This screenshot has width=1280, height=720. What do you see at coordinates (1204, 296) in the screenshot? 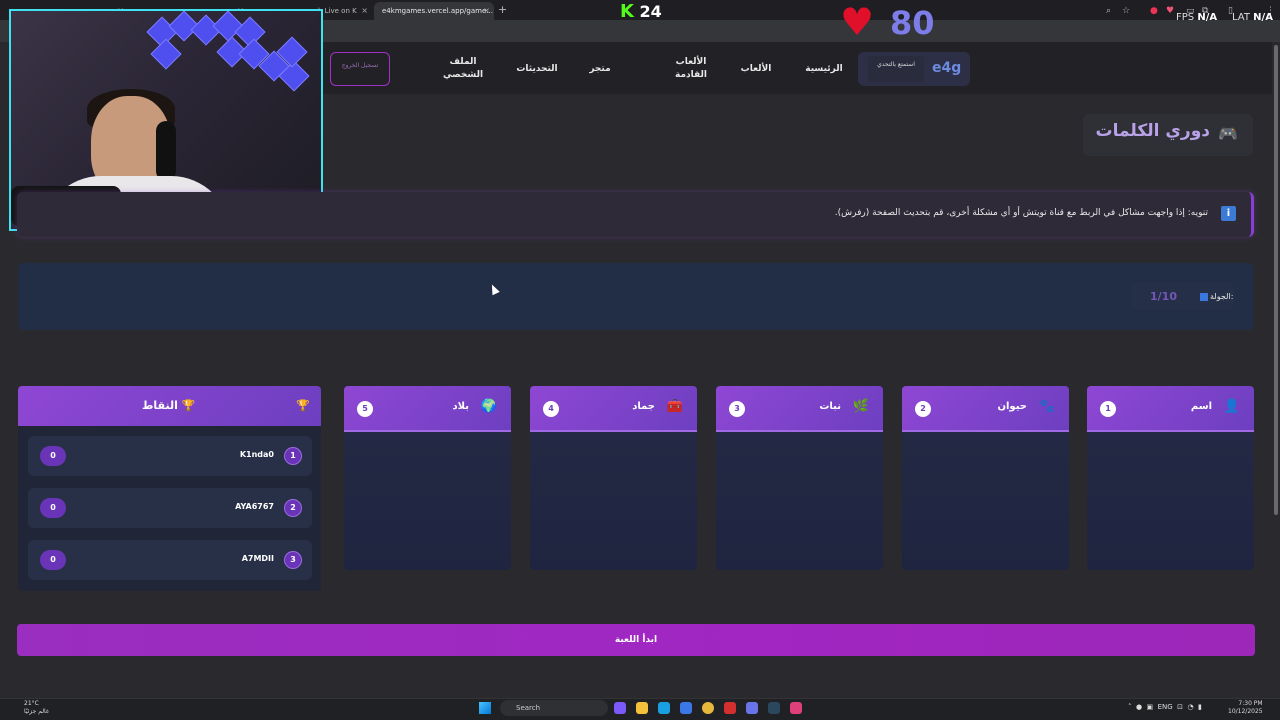
I see `round-icon` at bounding box center [1204, 296].